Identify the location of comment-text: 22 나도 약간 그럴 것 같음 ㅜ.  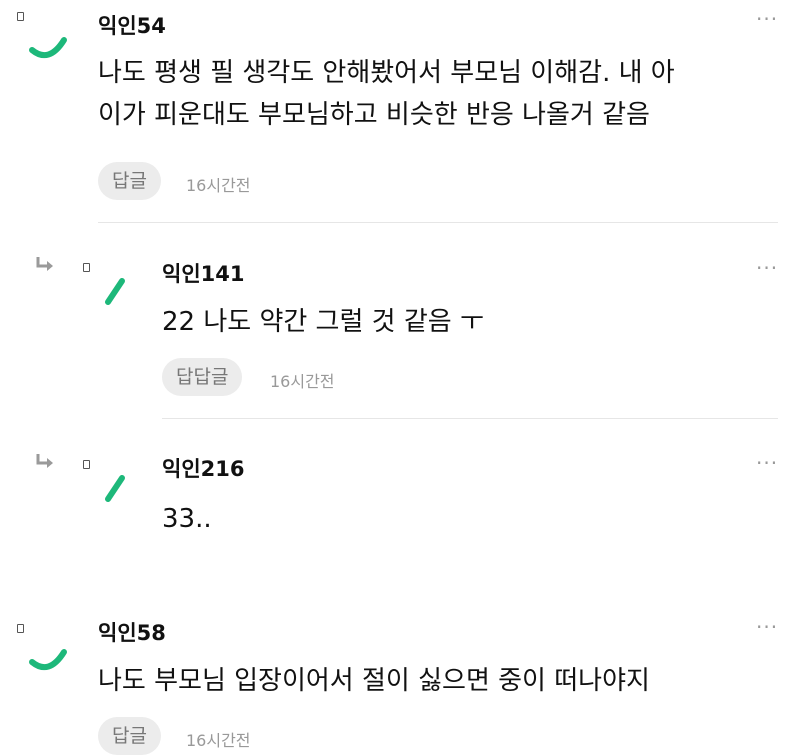
(323, 322).